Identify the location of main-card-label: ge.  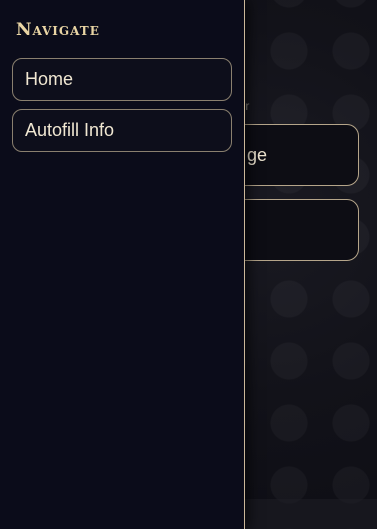
(257, 154).